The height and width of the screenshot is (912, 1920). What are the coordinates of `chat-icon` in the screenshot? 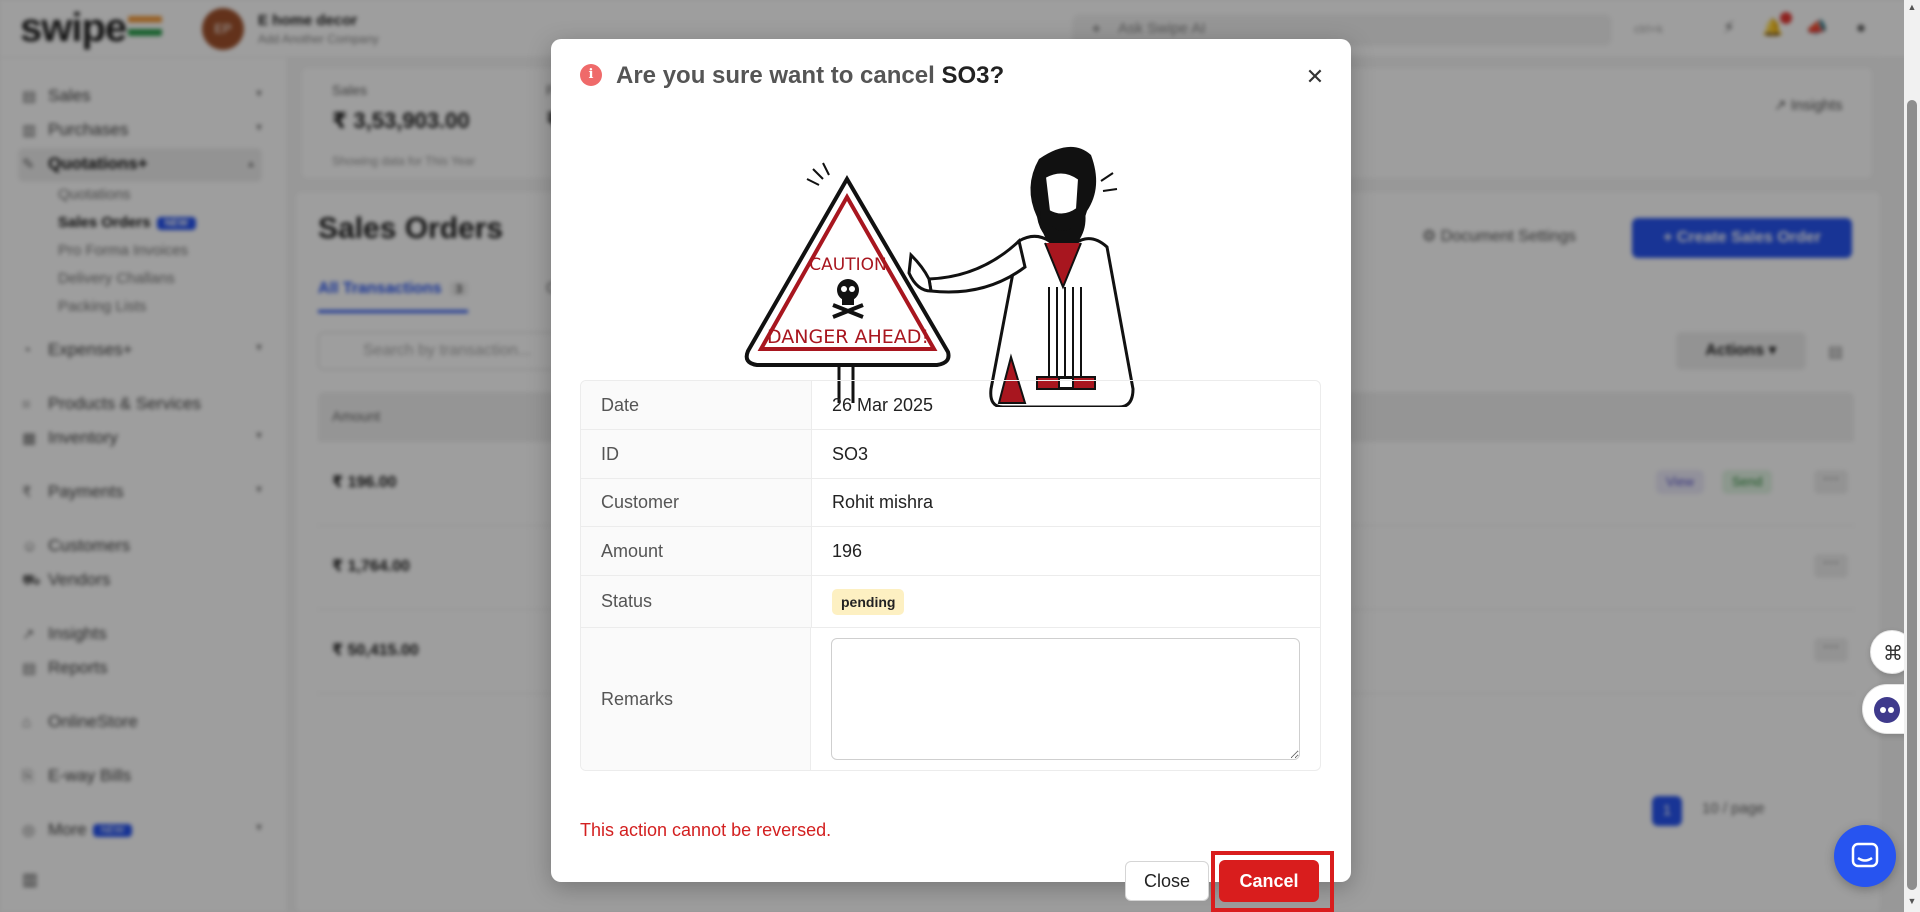 It's located at (1865, 855).